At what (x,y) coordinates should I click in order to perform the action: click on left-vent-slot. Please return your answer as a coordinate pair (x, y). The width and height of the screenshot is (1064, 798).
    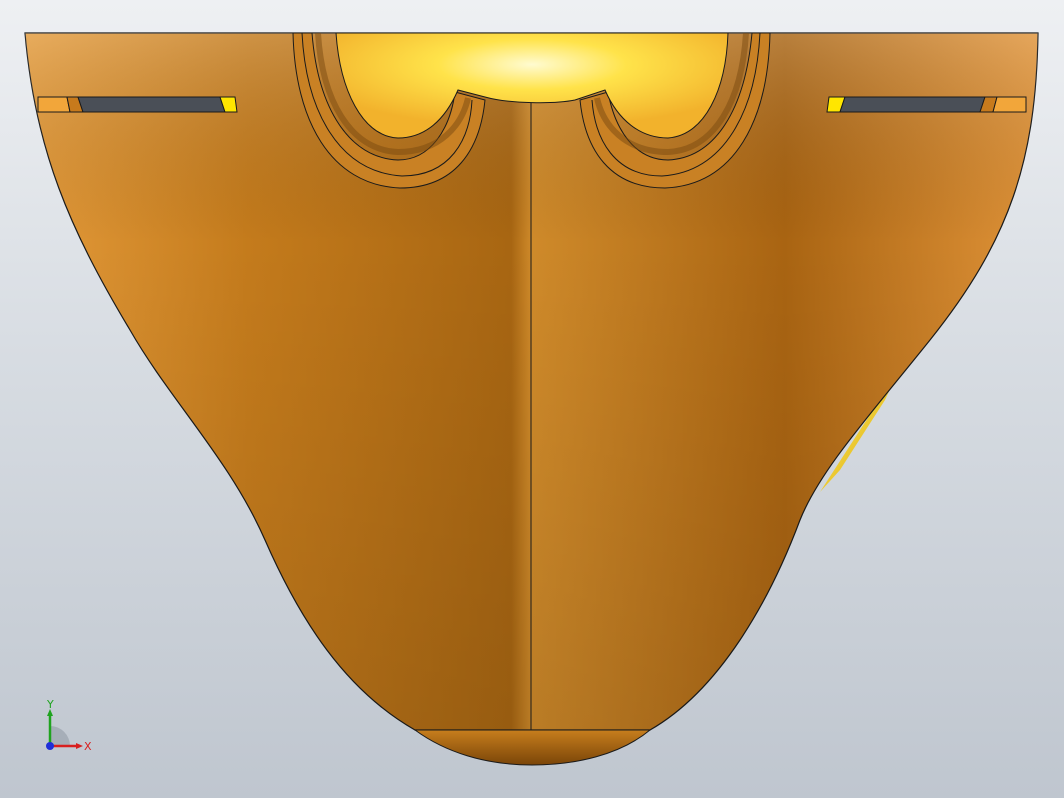
    Looking at the image, I should click on (137, 104).